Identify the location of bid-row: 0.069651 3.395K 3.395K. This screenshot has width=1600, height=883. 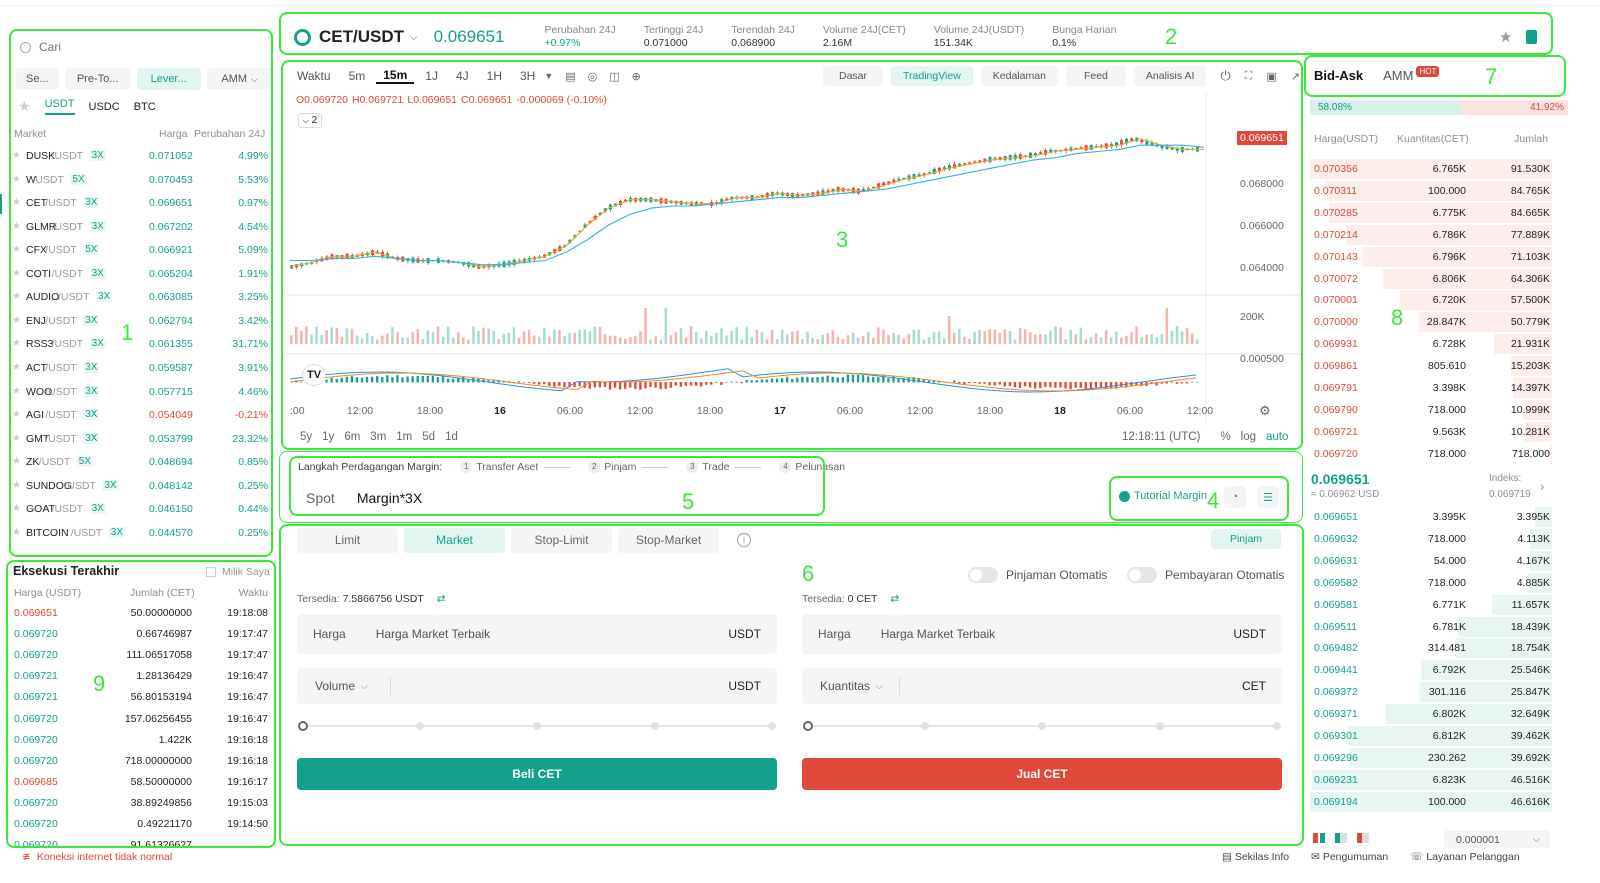
(1431, 517).